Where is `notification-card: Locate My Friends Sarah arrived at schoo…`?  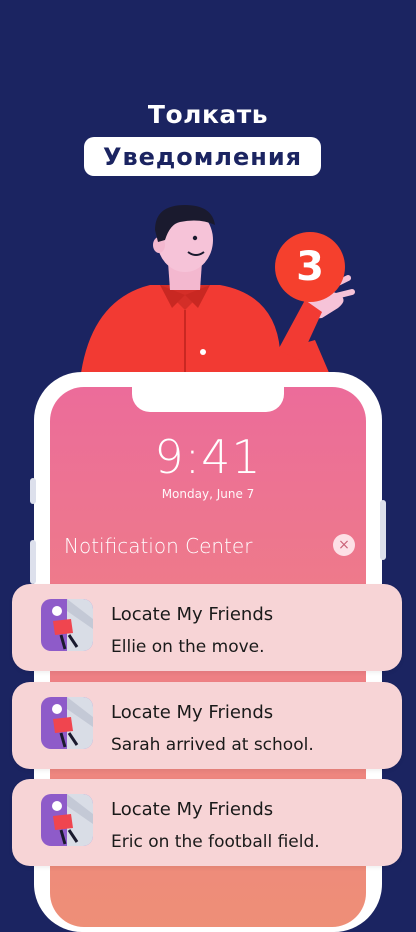 notification-card: Locate My Friends Sarah arrived at schoo… is located at coordinates (207, 725).